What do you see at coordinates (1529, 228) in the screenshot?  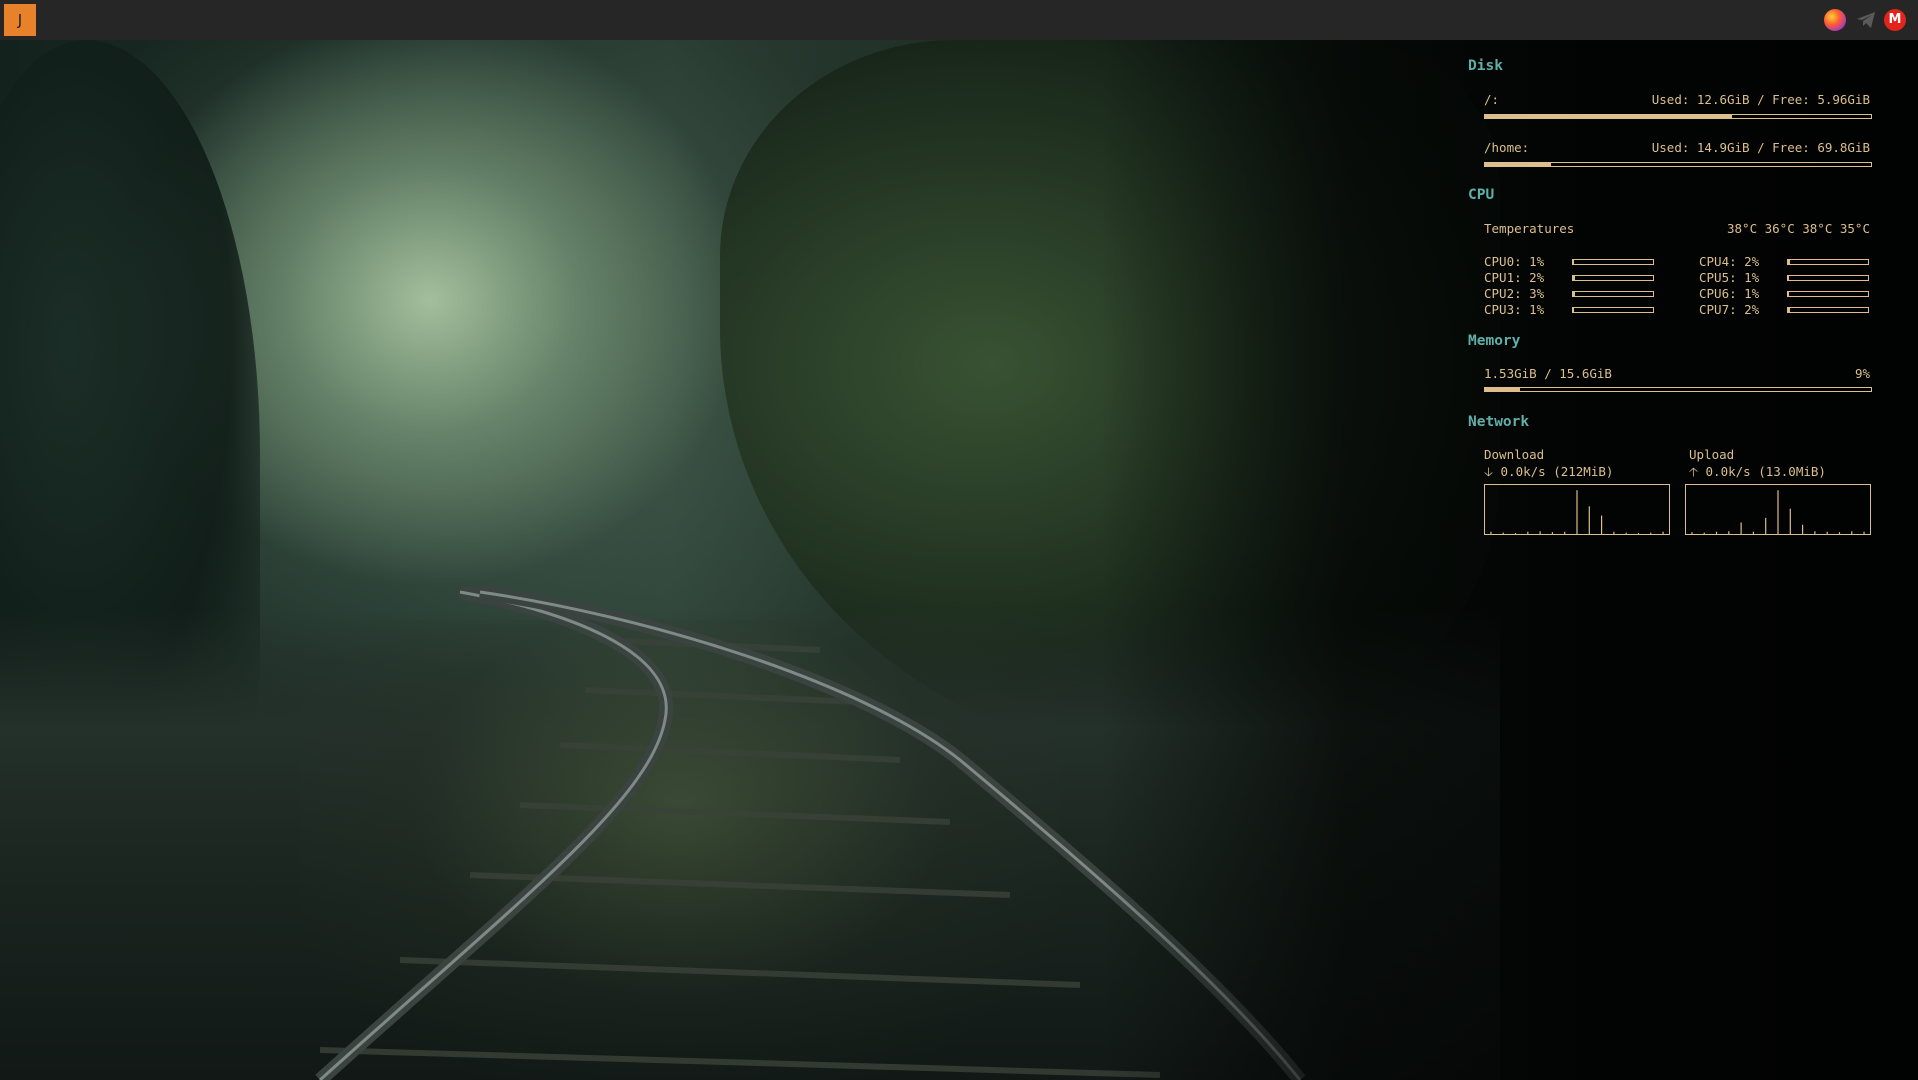 I see `cpu-temperatures-label: Temperatures` at bounding box center [1529, 228].